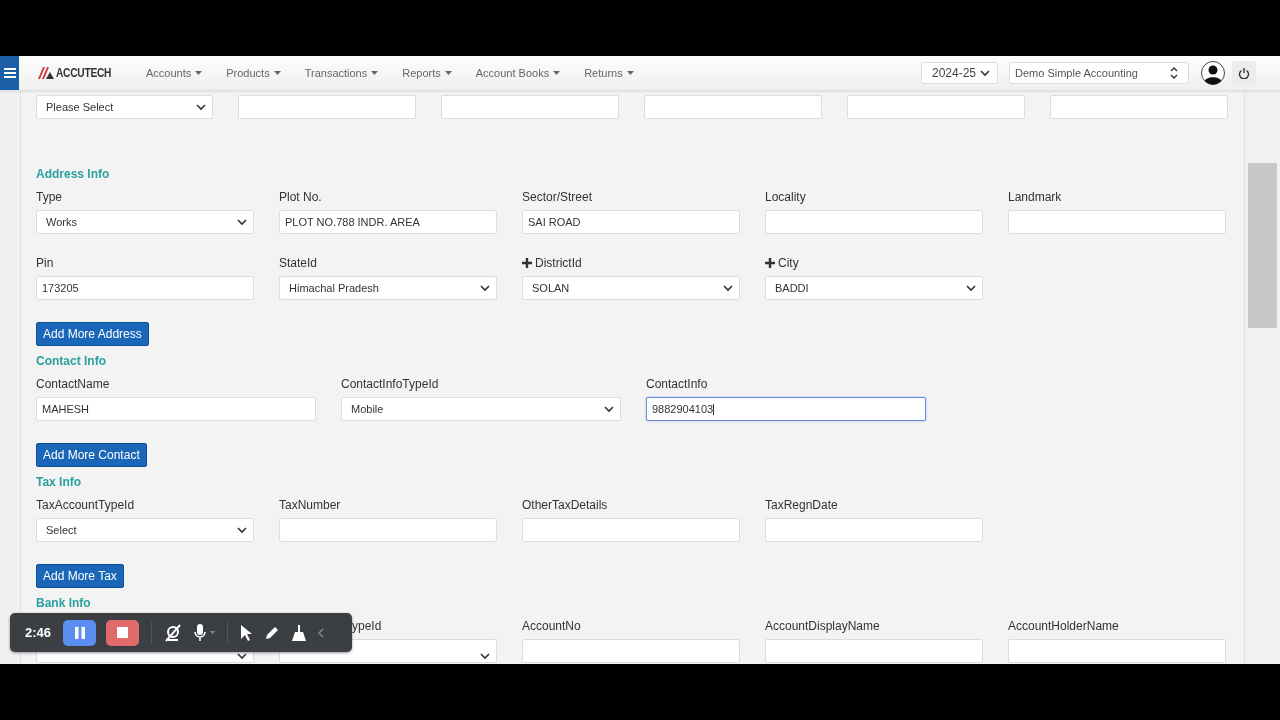 The height and width of the screenshot is (720, 1280). What do you see at coordinates (631, 222) in the screenshot?
I see `input-field: SAI ROAD` at bounding box center [631, 222].